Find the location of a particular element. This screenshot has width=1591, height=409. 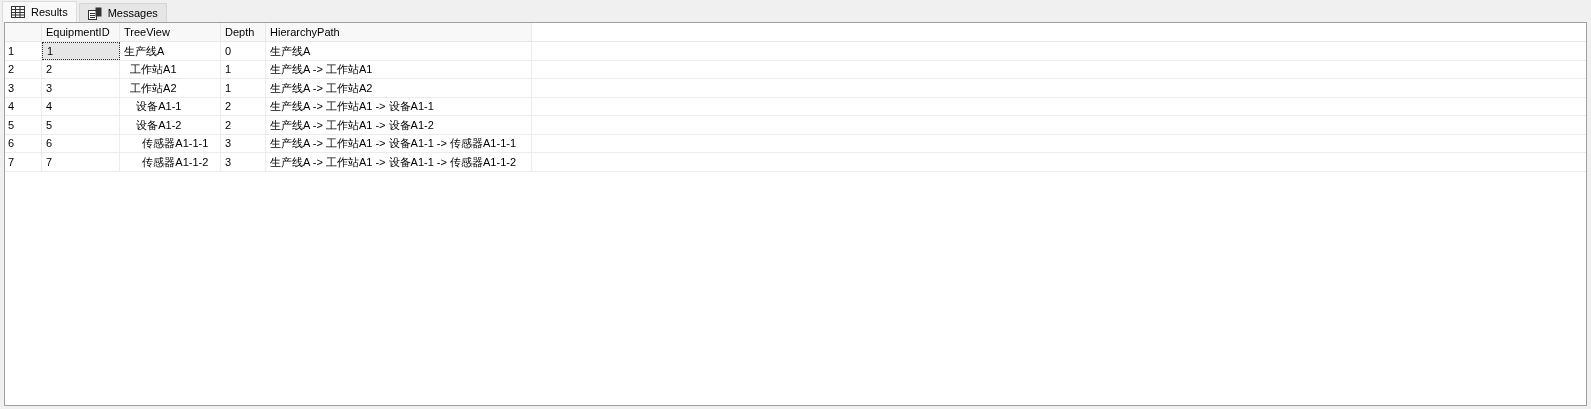

row-number: 7 is located at coordinates (23, 162).